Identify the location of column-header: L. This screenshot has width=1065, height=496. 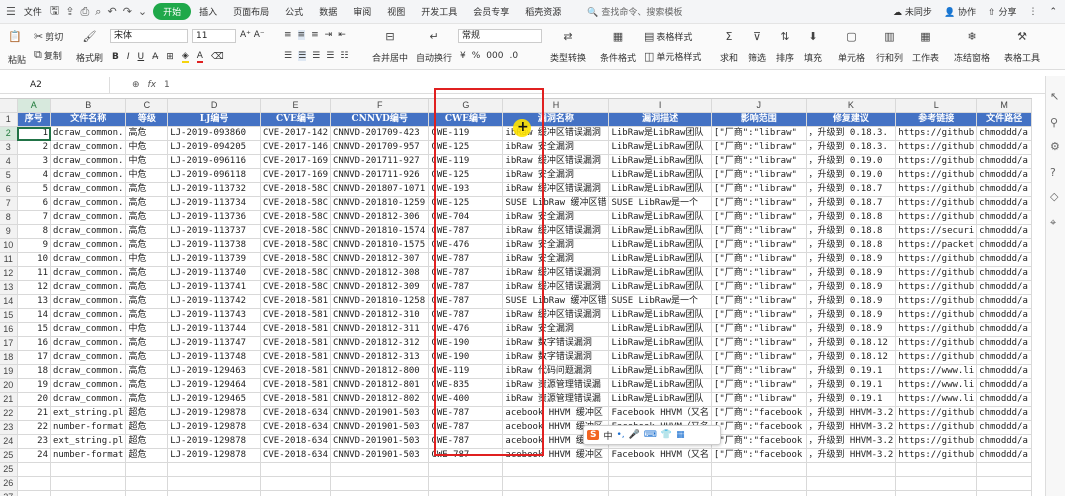
(936, 106).